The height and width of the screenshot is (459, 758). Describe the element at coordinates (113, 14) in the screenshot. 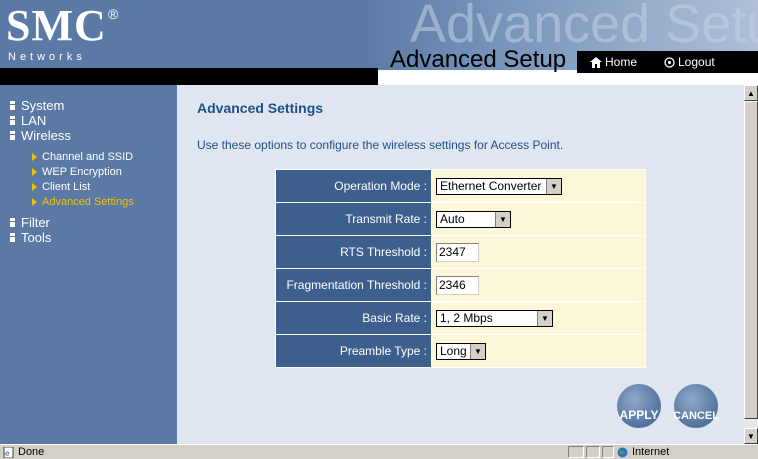

I see `logo-registered-mark: ®` at that location.